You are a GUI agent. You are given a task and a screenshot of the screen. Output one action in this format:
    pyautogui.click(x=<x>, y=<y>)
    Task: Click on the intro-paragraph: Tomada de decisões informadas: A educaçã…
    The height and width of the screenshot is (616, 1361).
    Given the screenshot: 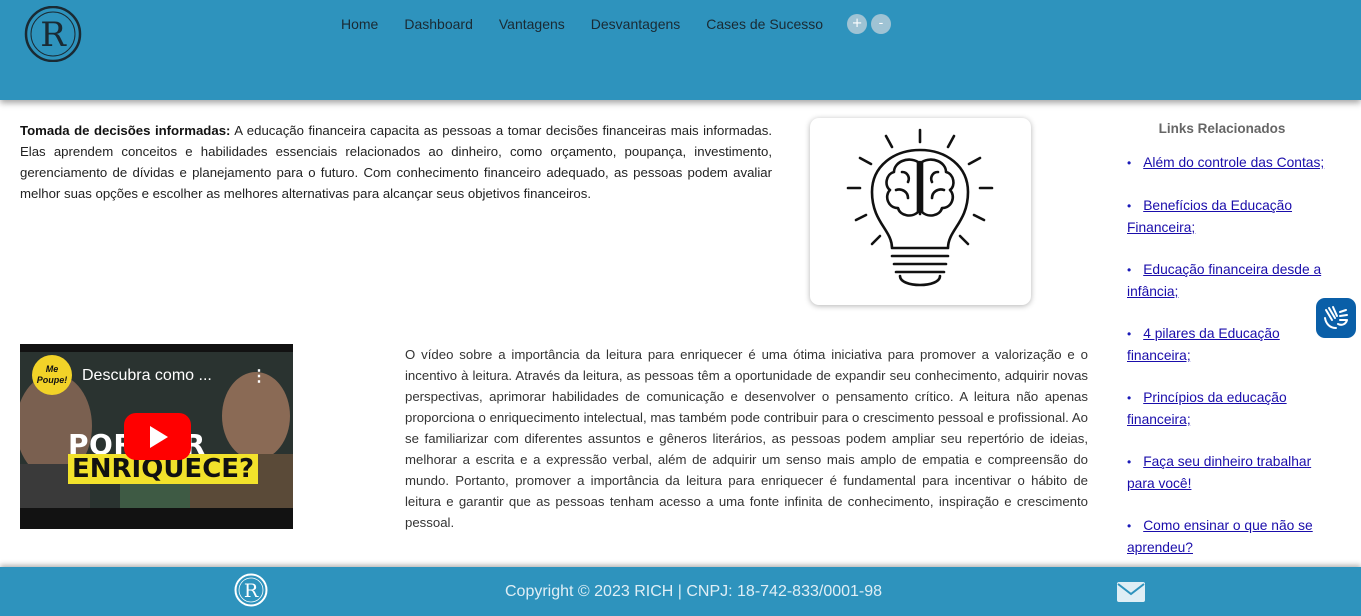 What is the action you would take?
    pyautogui.click(x=396, y=162)
    